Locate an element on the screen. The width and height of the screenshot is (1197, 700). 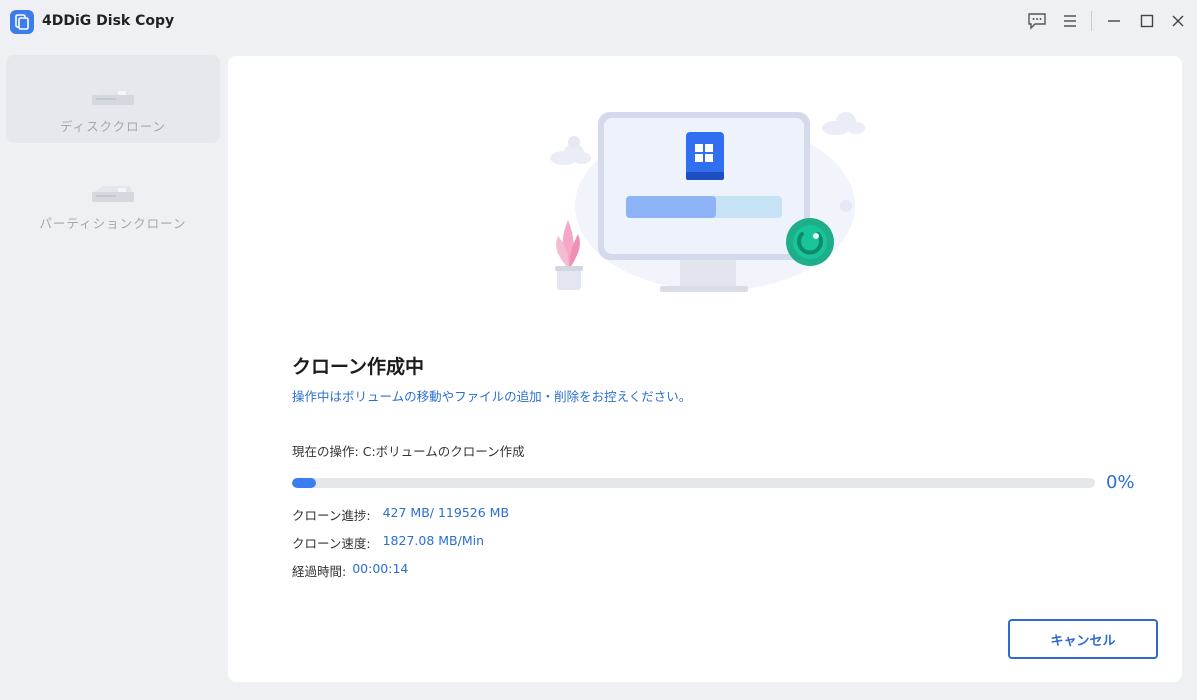
stat-value: 1827.08 MB/Min is located at coordinates (433, 540).